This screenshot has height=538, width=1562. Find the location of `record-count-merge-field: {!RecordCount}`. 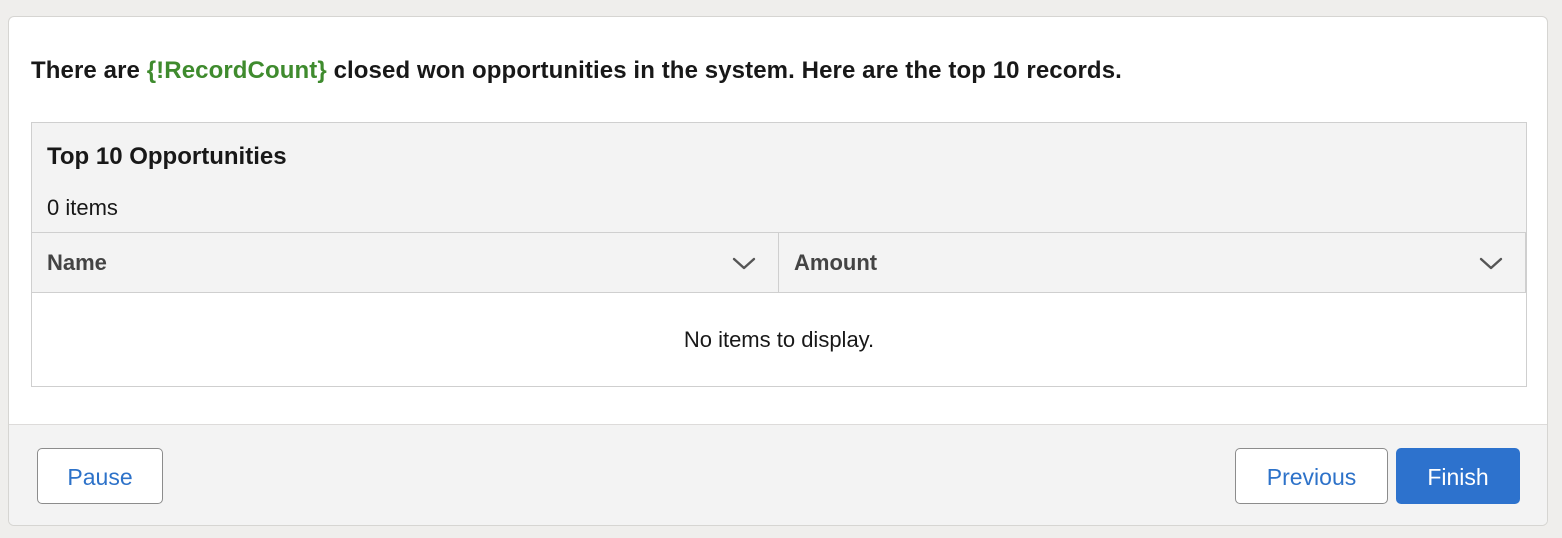

record-count-merge-field: {!RecordCount} is located at coordinates (236, 70).